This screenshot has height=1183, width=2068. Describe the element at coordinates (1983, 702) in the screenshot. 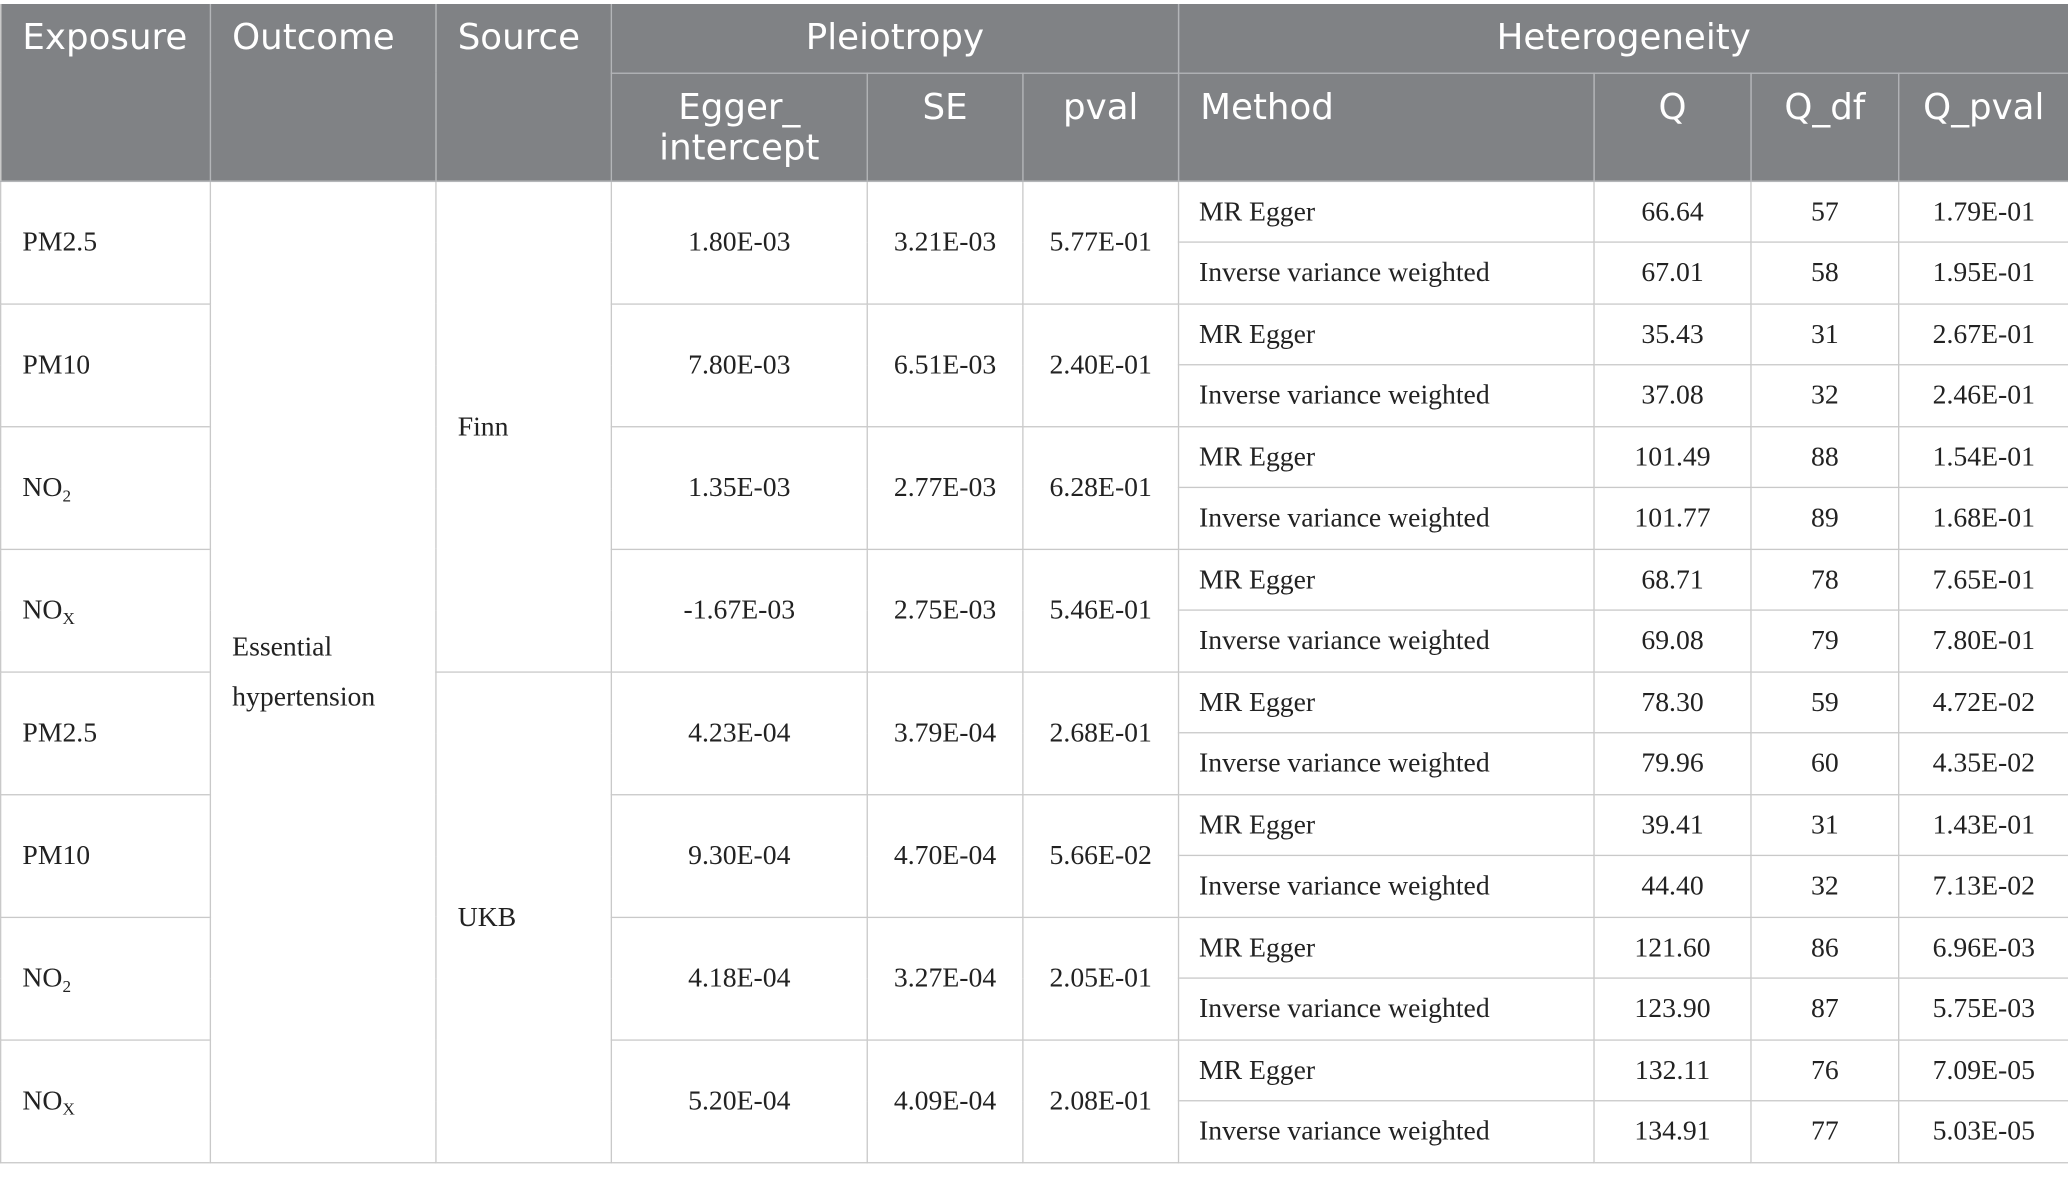

I see `q-pval-cell: 4.72E-02` at that location.